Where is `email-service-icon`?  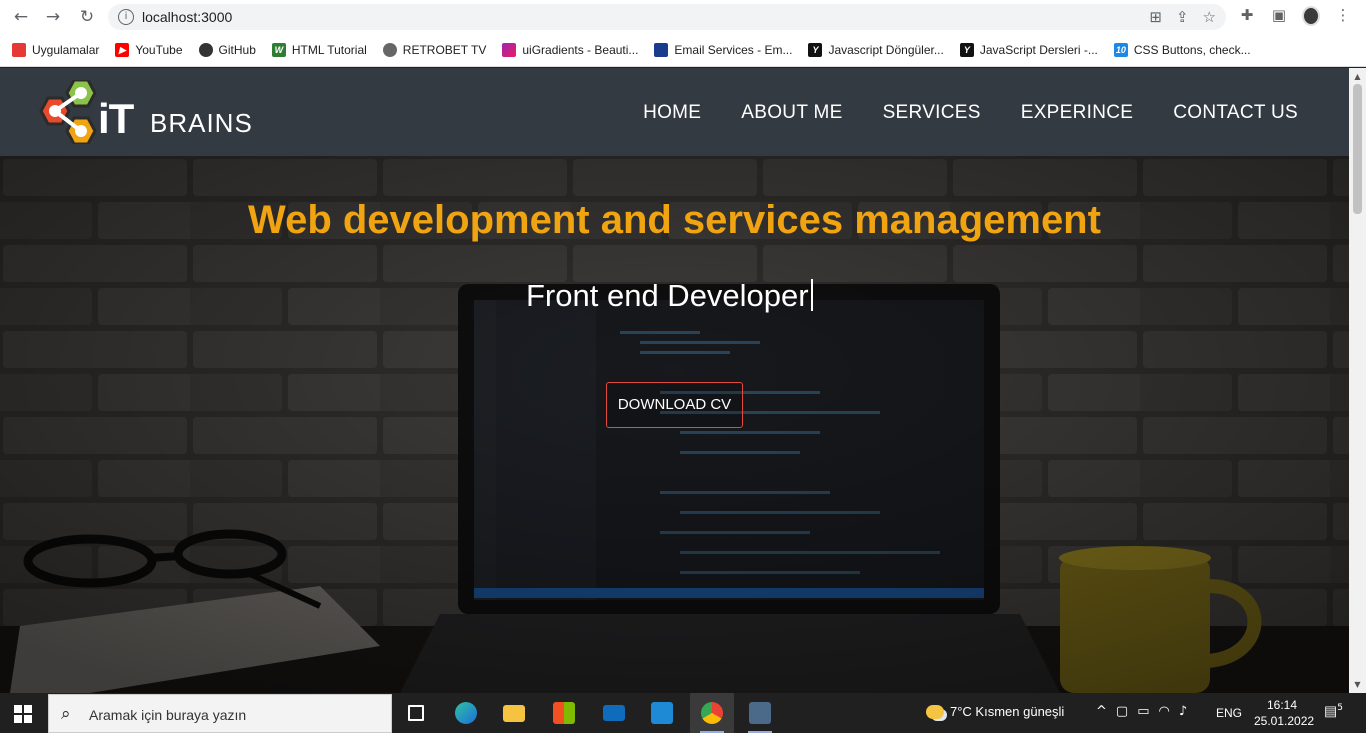
email-service-icon is located at coordinates (661, 50).